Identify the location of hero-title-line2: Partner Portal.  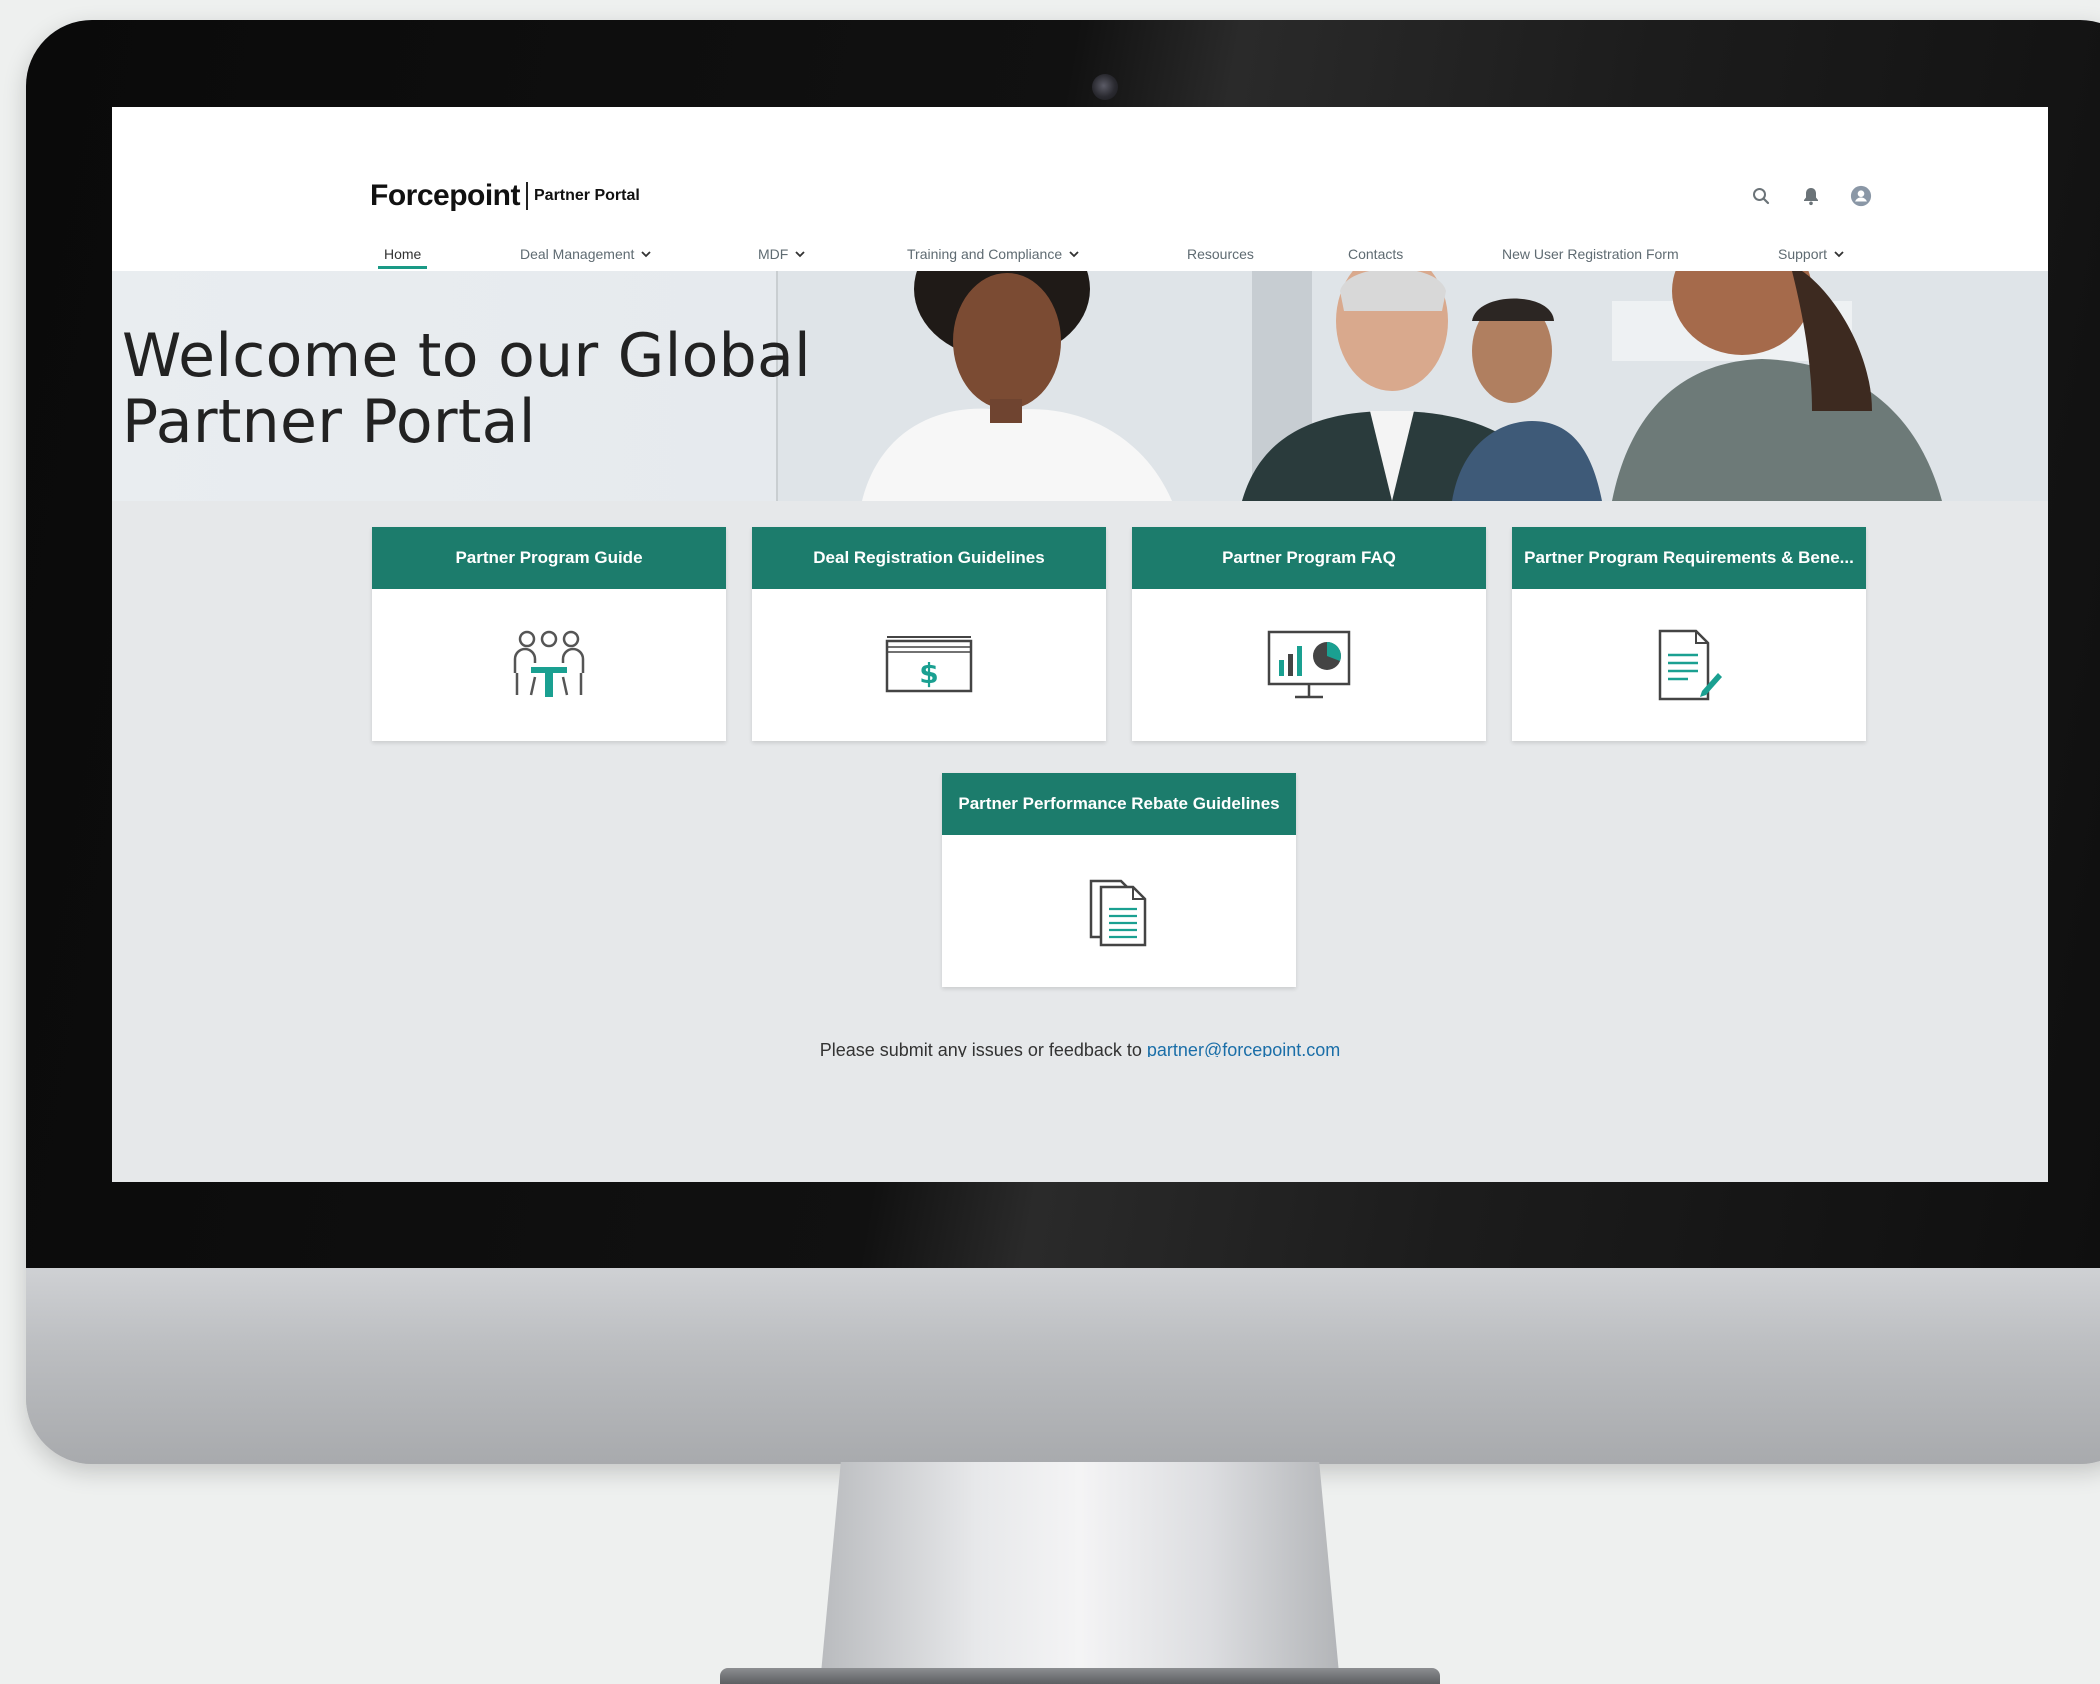
(329, 422).